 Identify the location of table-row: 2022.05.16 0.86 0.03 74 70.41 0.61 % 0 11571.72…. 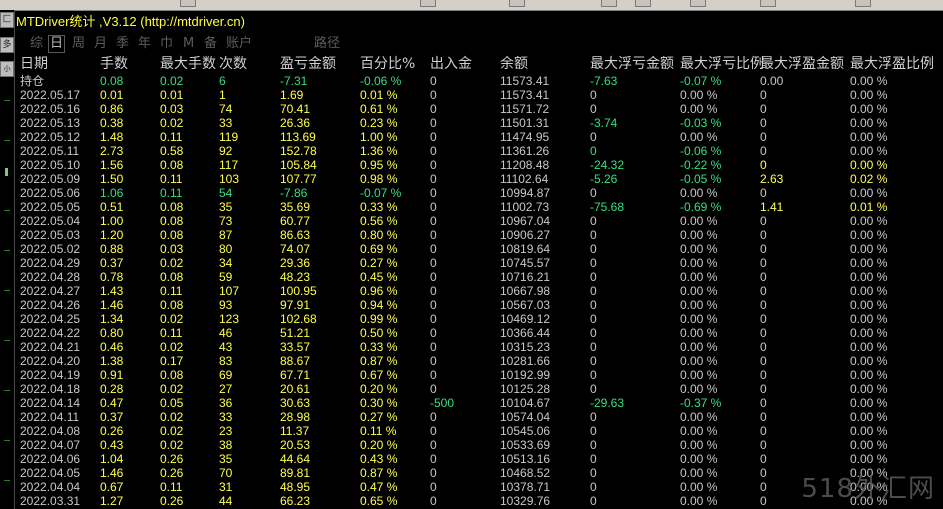
(471, 109).